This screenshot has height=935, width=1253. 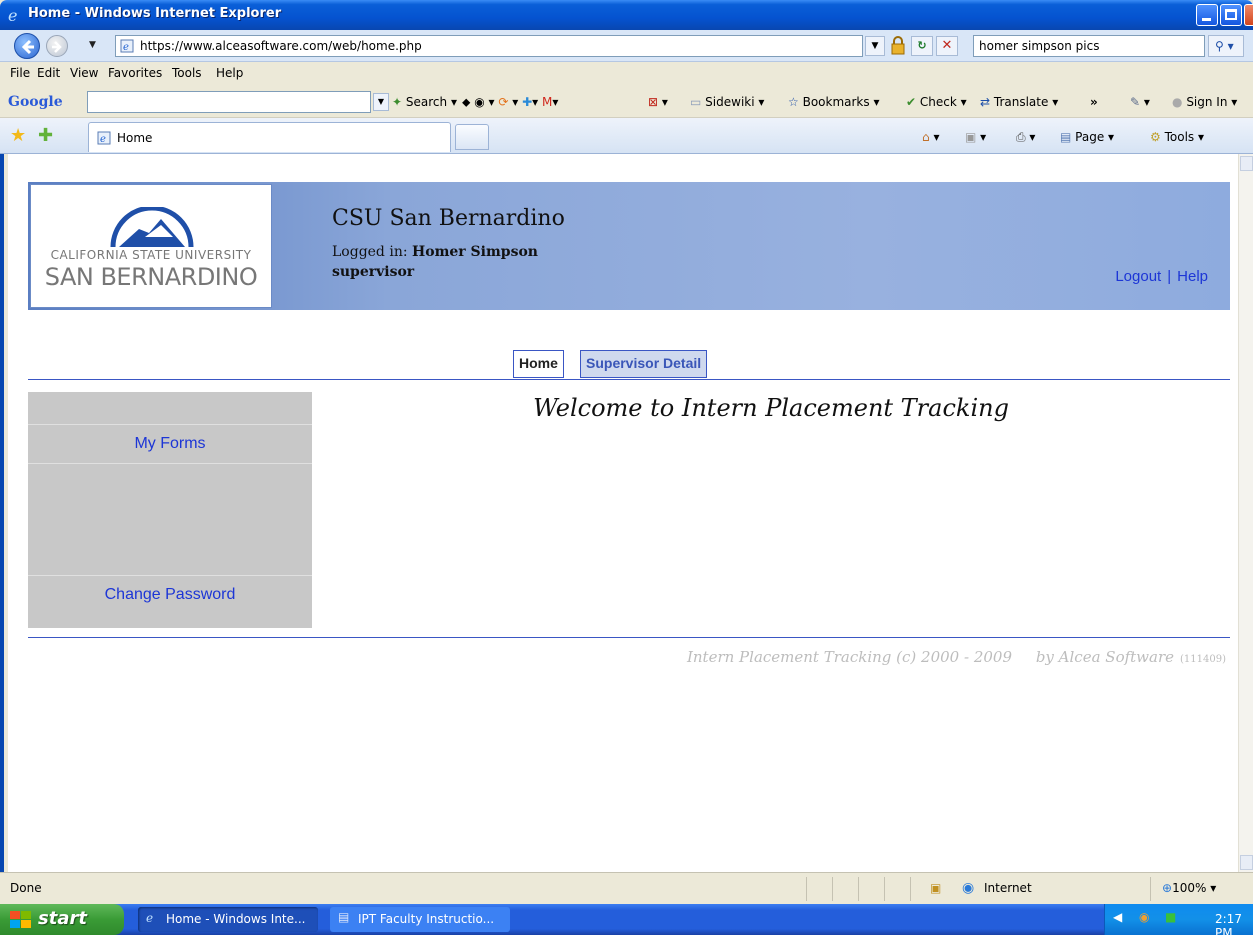 I want to click on feeds-button: ▣ ▾, so click(x=975, y=137).